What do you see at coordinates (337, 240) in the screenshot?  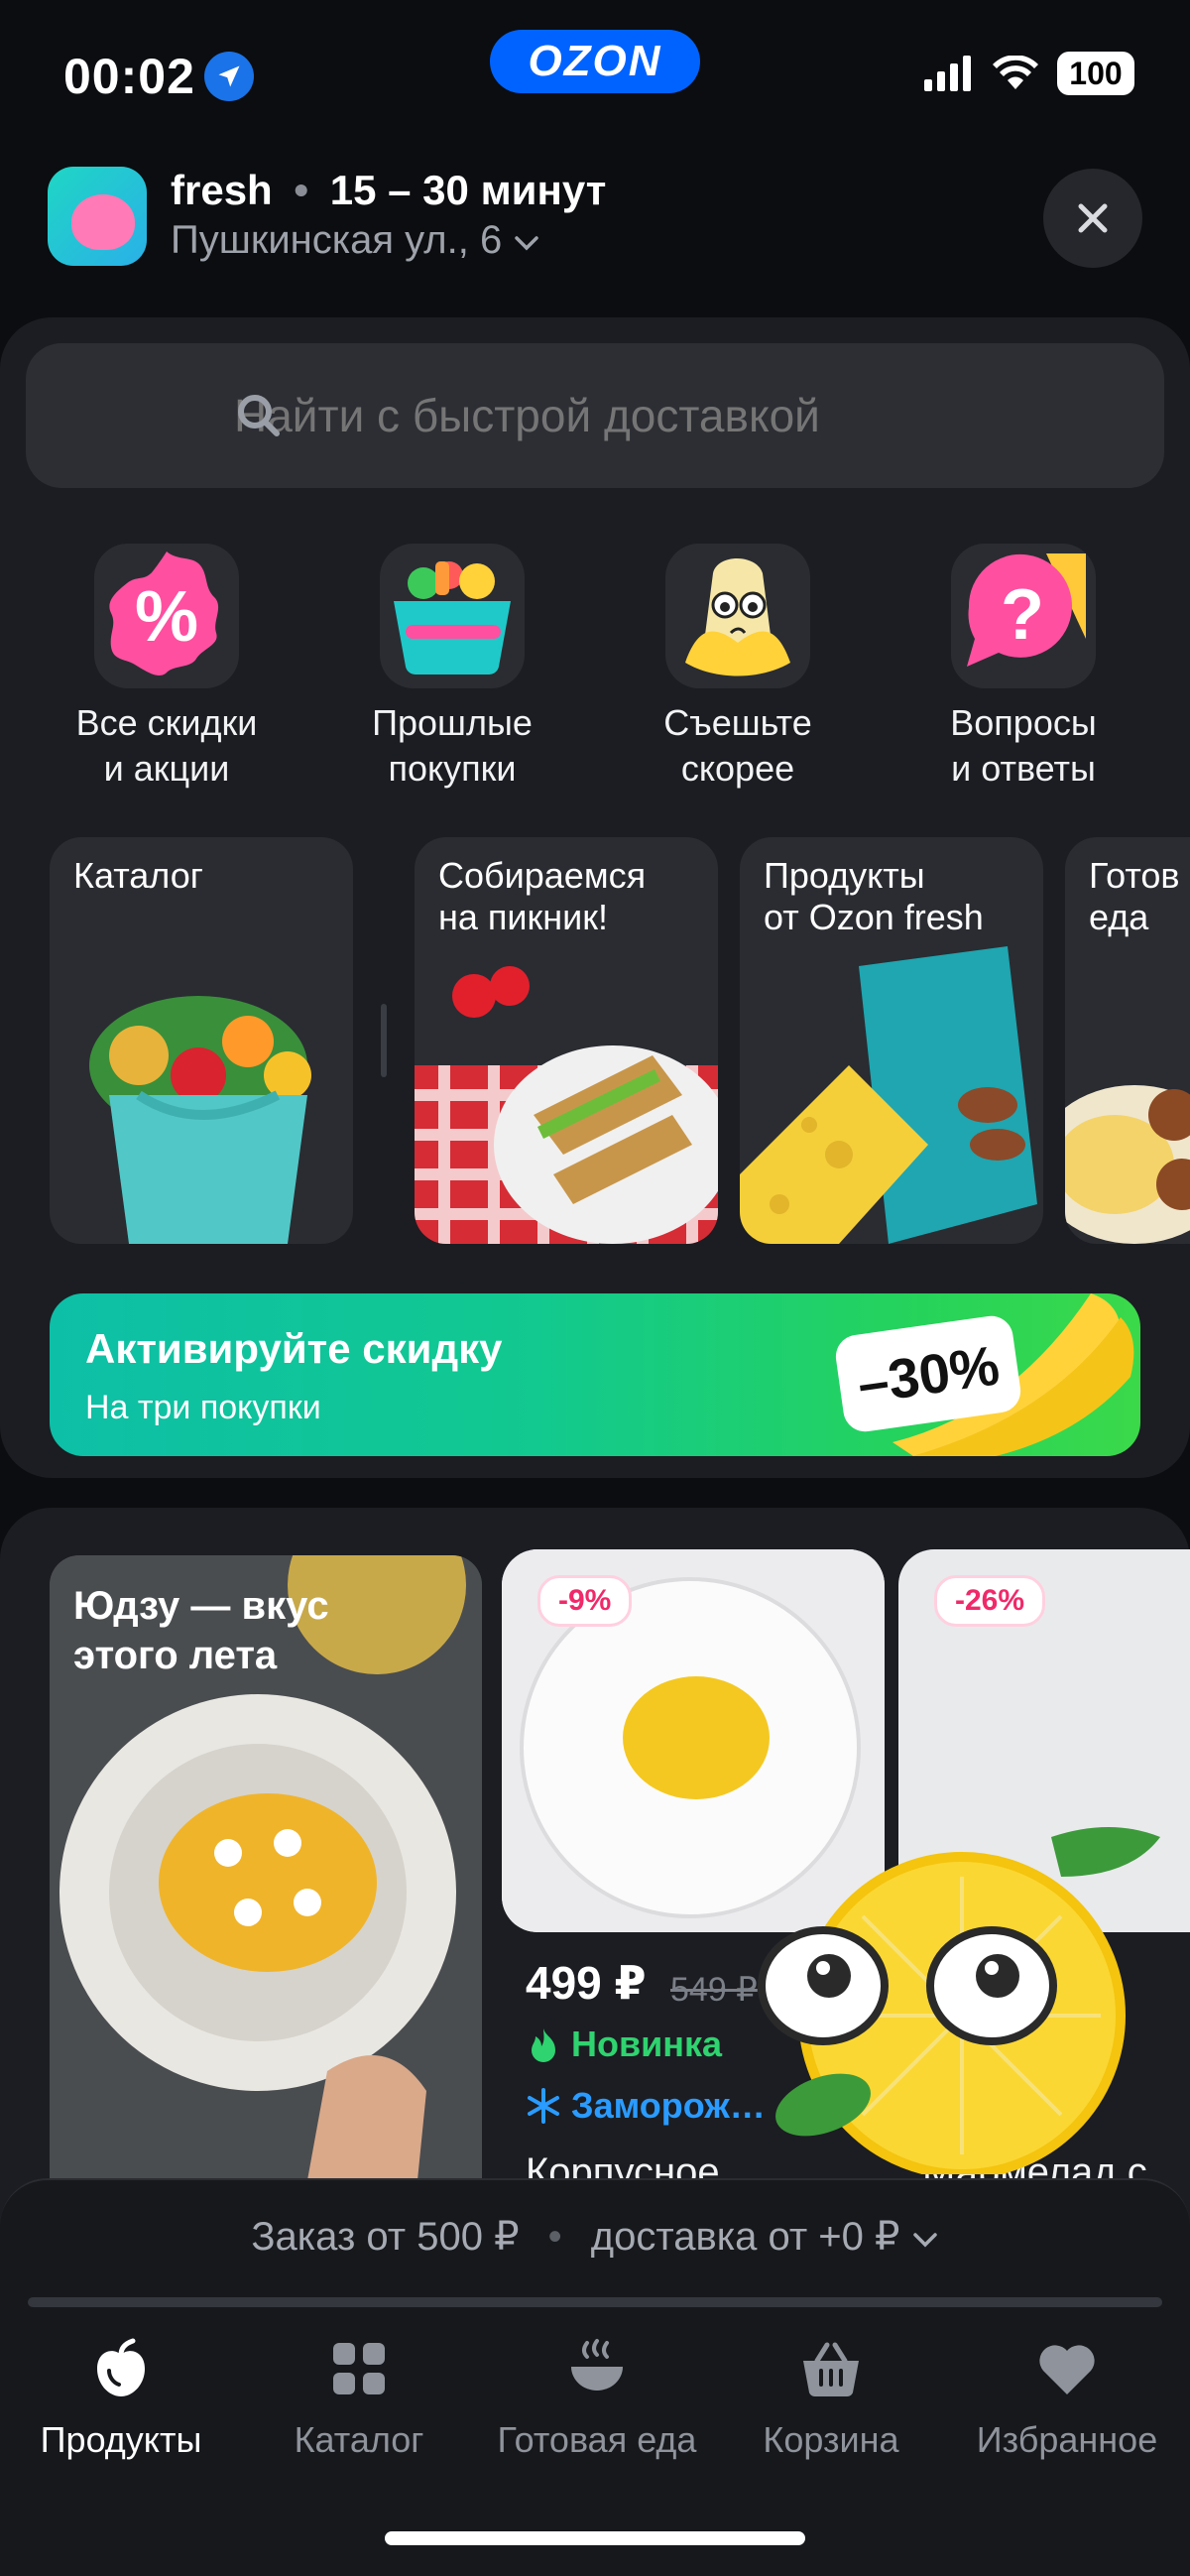 I see `address-text: Пушкинская ул., 6` at bounding box center [337, 240].